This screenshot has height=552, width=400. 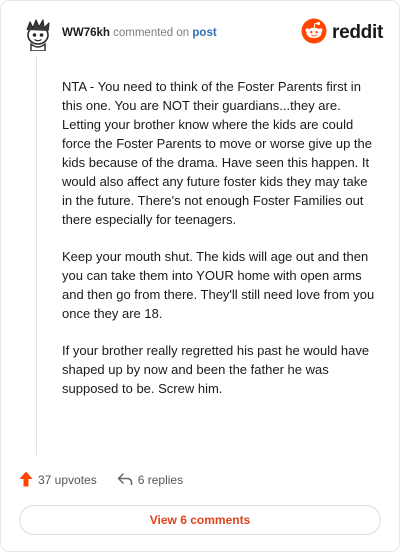 What do you see at coordinates (357, 32) in the screenshot?
I see `reddit-wordmark: reddit` at bounding box center [357, 32].